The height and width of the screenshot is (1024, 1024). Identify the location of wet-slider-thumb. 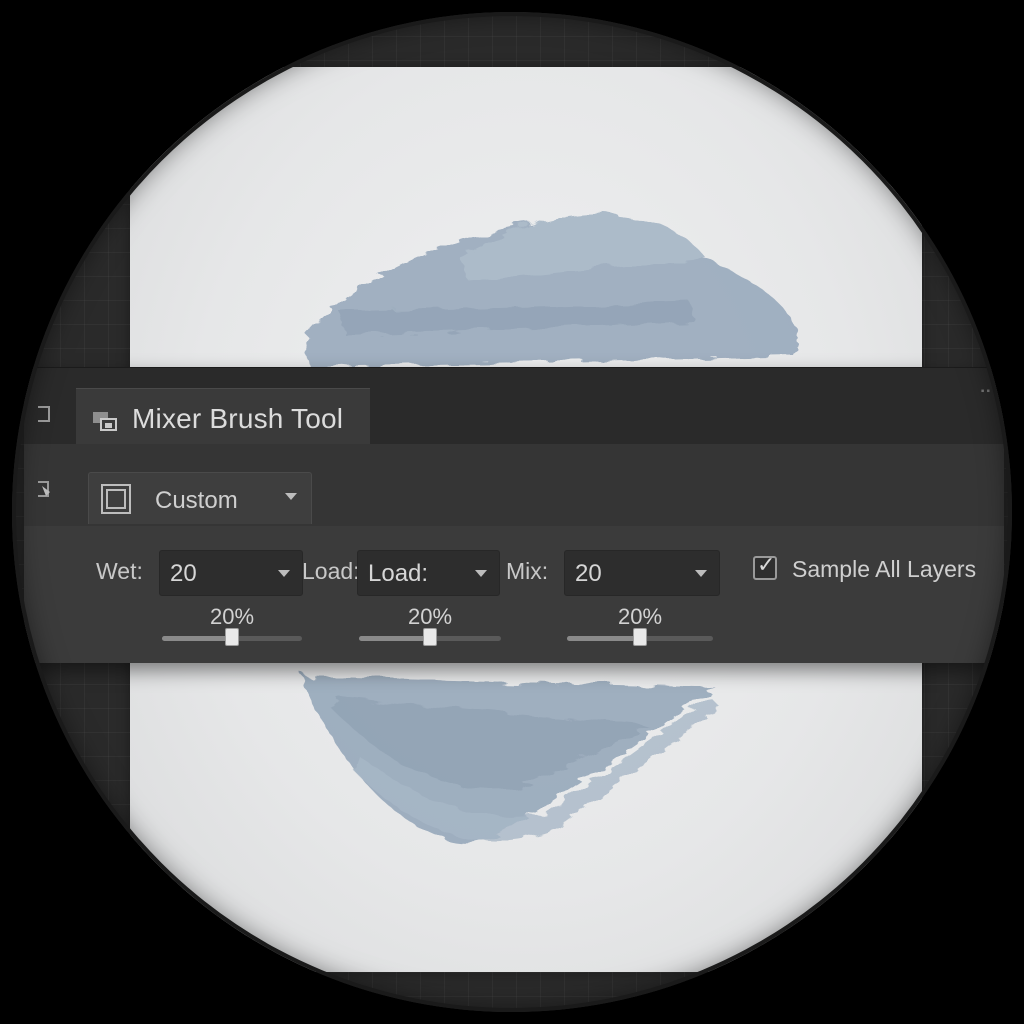
(232, 637).